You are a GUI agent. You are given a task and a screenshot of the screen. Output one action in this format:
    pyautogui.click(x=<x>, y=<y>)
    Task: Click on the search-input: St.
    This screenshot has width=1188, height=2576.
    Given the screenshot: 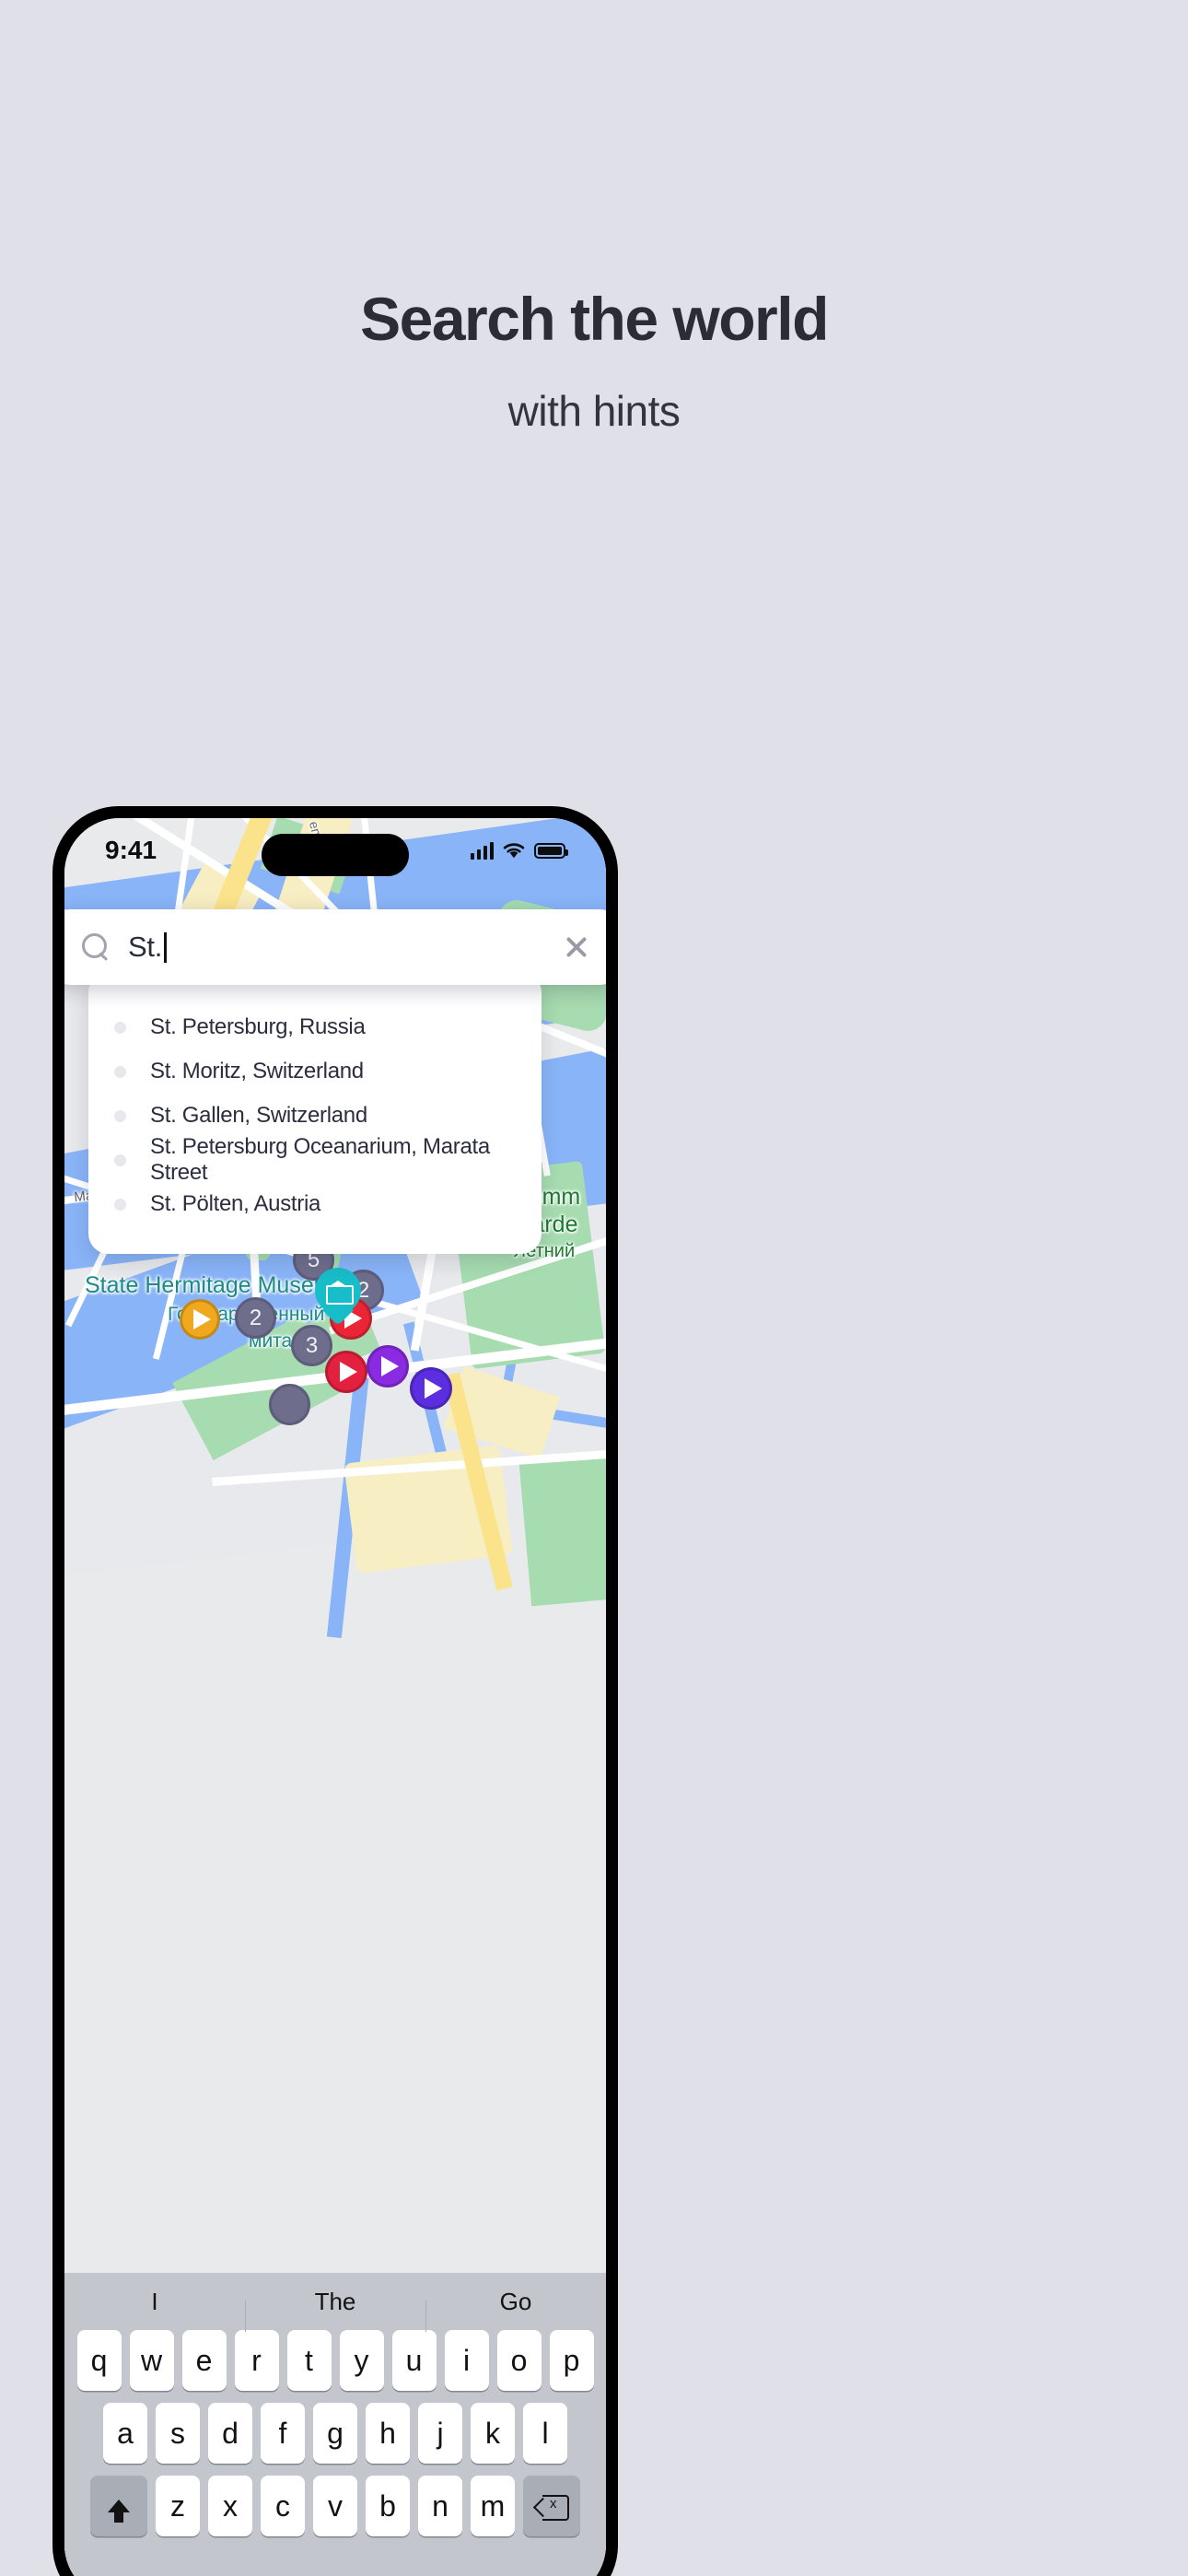 What is the action you would take?
    pyautogui.click(x=344, y=947)
    